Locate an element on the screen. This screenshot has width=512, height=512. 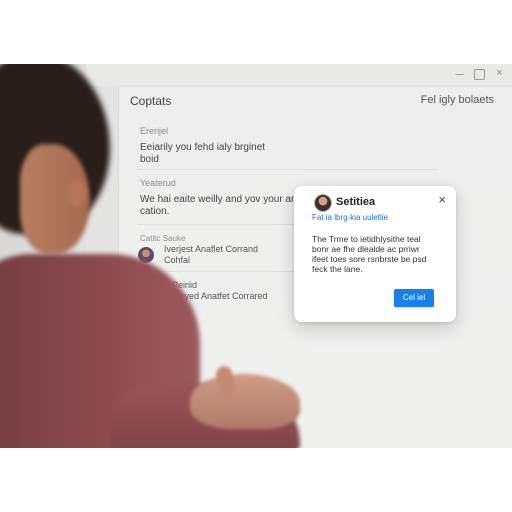
section-text: Eeiarily you fehd ialy brginet boid is located at coordinates (203, 153).